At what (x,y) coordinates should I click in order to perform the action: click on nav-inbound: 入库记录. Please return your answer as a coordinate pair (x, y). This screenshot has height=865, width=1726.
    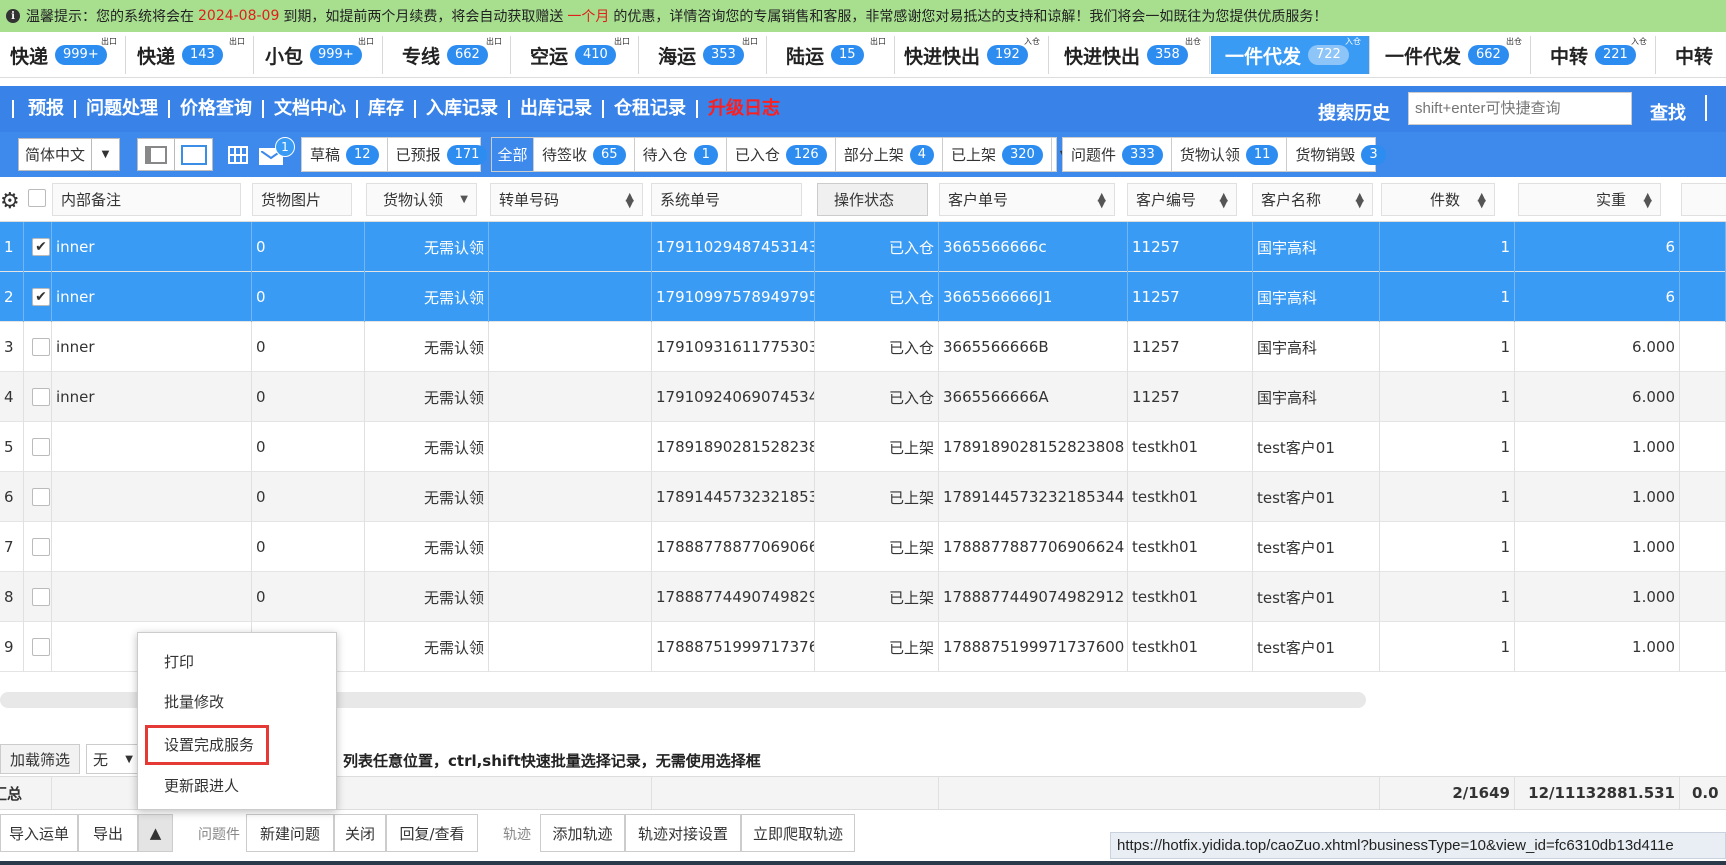
    Looking at the image, I should click on (461, 109).